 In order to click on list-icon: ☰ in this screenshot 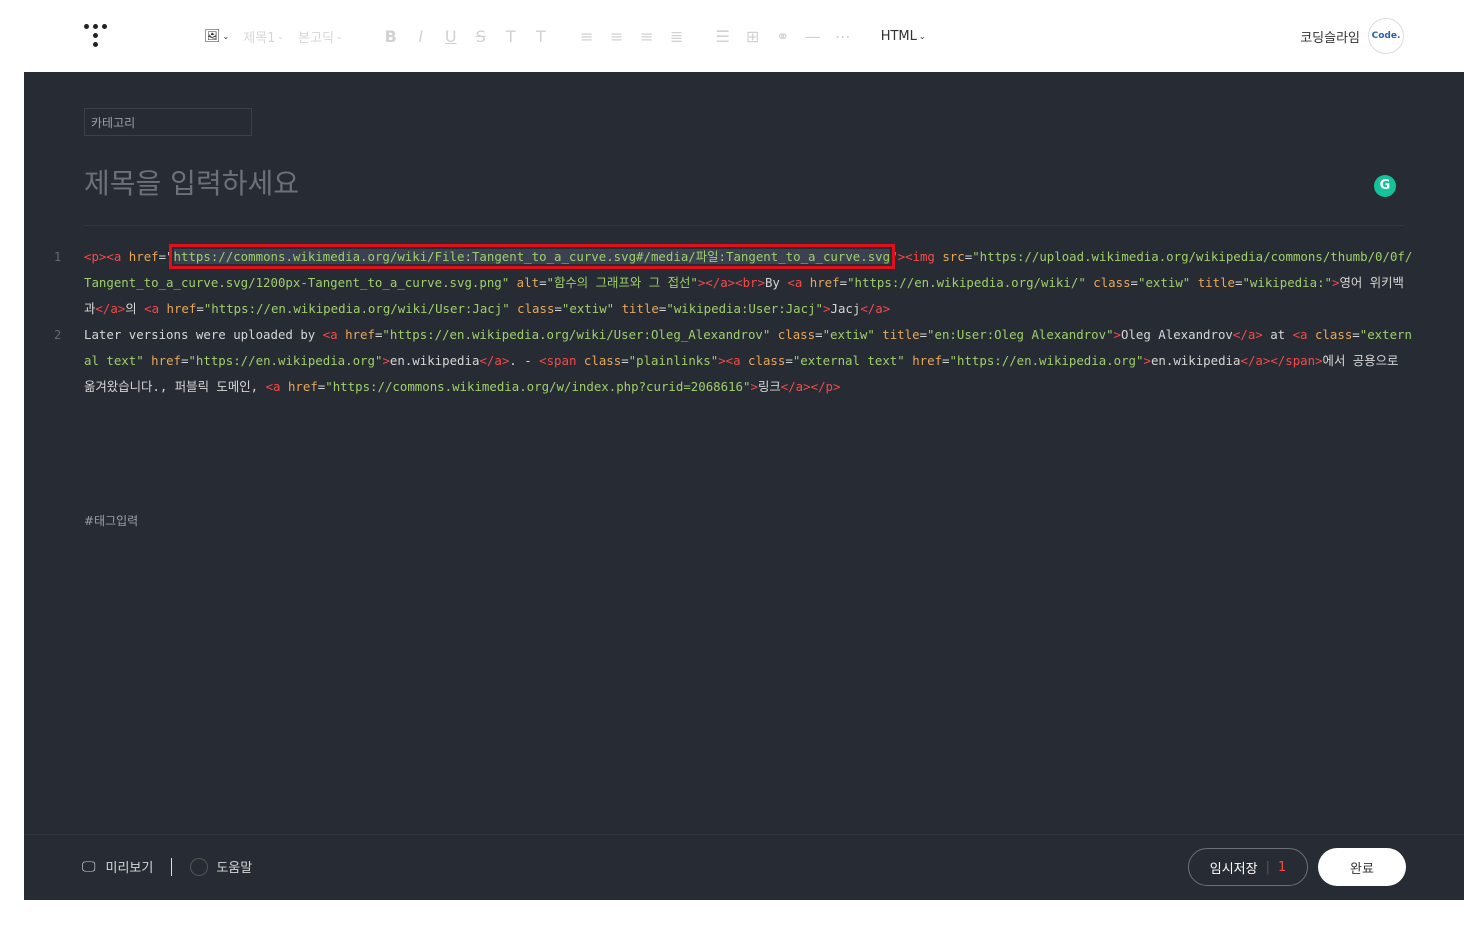, I will do `click(723, 36)`.